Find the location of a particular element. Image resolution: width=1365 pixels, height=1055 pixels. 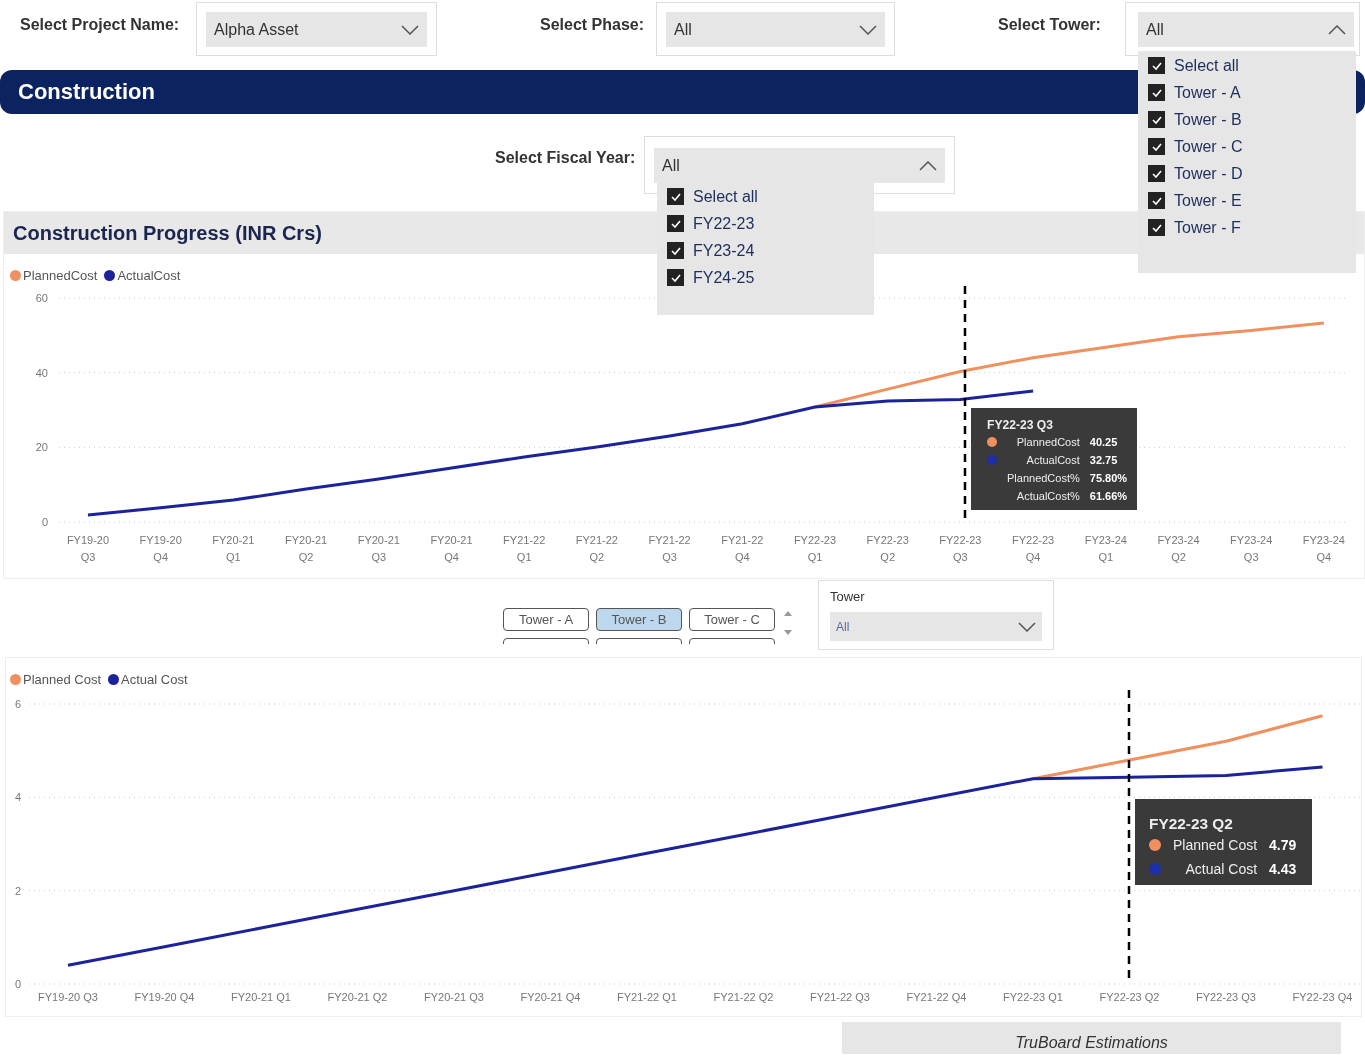

tooltip-value: 4.43 is located at coordinates (1283, 869).